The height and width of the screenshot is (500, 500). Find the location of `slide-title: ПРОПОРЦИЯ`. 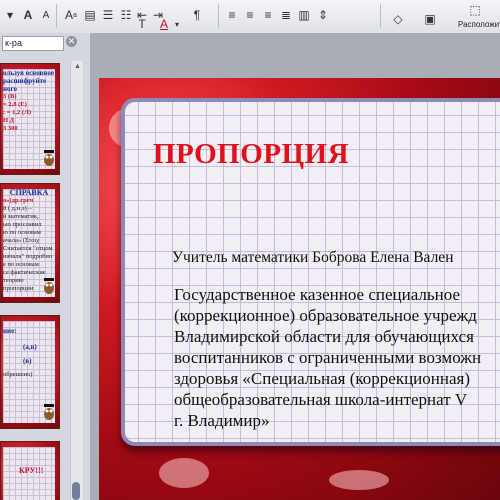

slide-title: ПРОПОРЦИЯ is located at coordinates (251, 154).